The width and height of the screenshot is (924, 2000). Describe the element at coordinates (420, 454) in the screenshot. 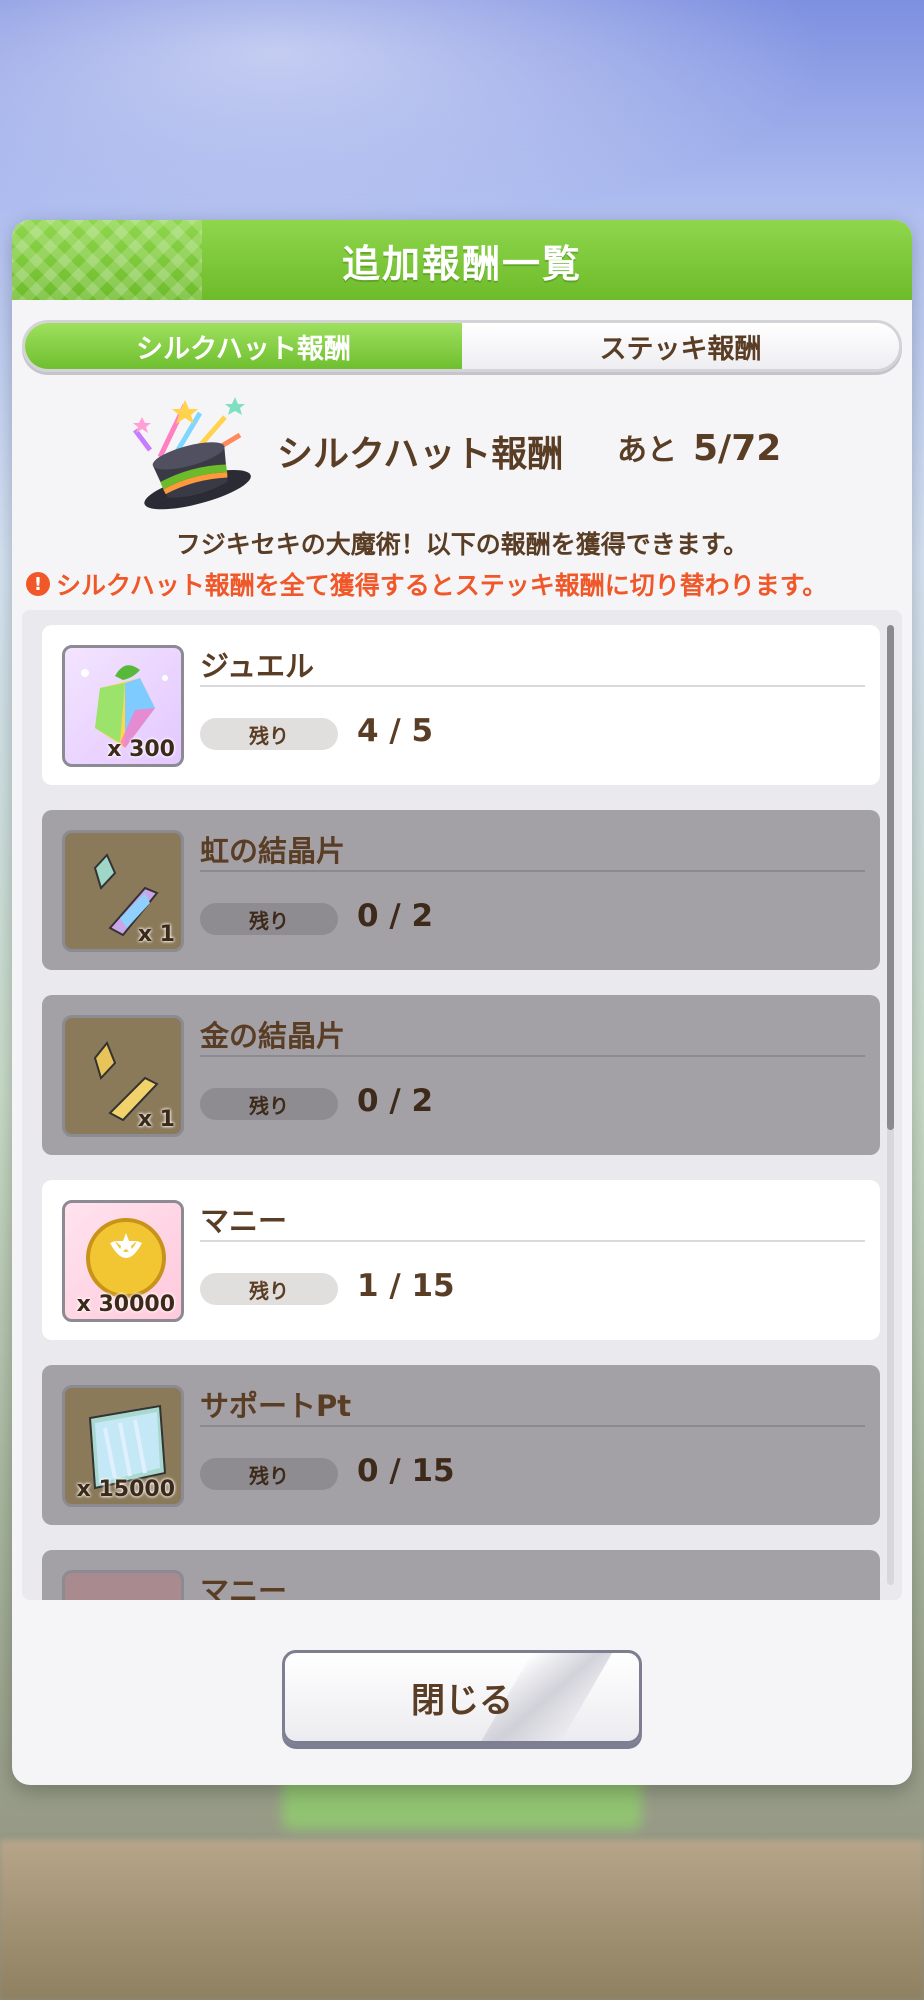

I see `summary-title: シルクハット報酬` at that location.